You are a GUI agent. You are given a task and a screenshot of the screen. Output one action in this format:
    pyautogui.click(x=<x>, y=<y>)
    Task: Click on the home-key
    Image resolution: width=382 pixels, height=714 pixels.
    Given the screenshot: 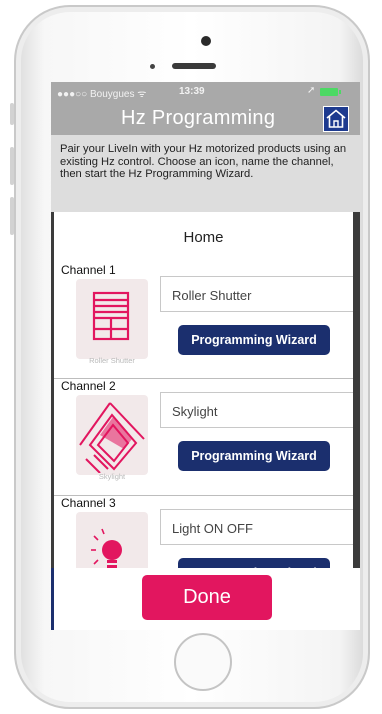 What is the action you would take?
    pyautogui.click(x=203, y=662)
    